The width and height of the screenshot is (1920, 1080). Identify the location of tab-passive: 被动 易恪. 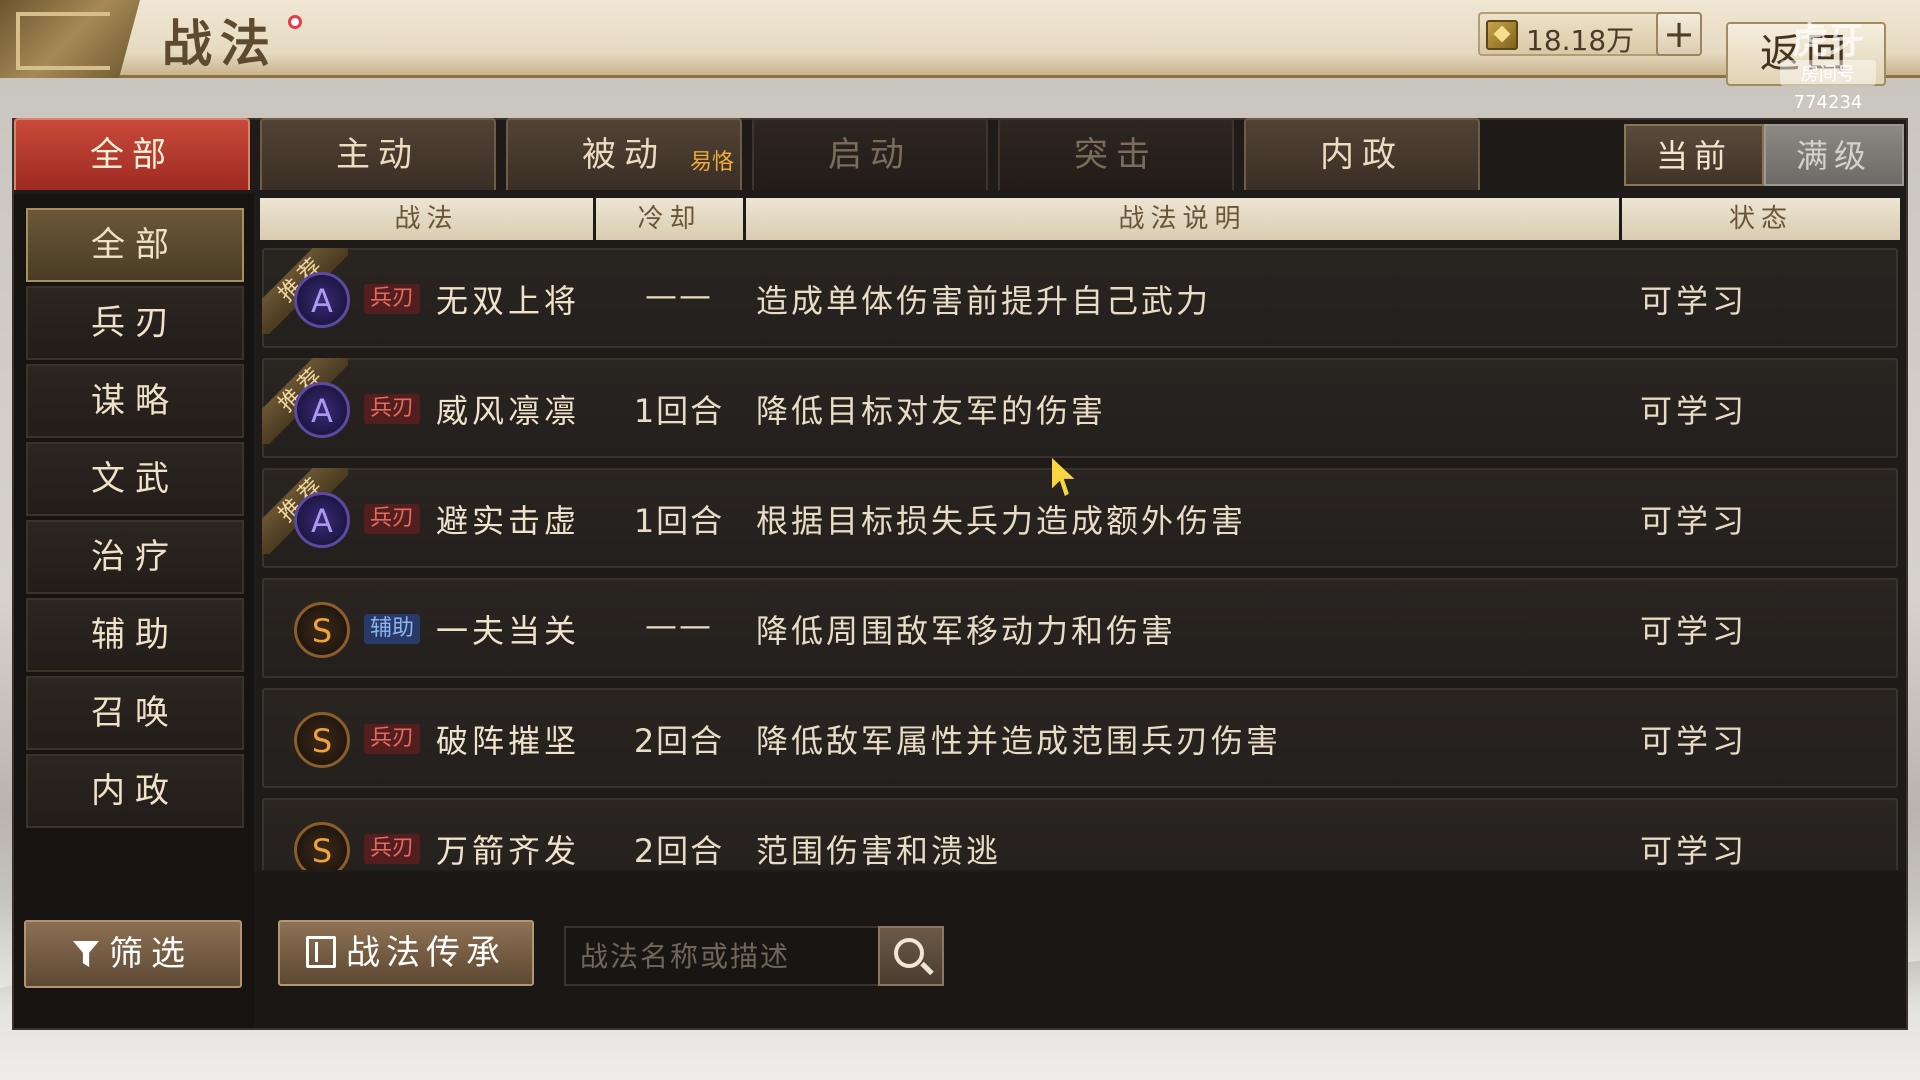
(624, 154).